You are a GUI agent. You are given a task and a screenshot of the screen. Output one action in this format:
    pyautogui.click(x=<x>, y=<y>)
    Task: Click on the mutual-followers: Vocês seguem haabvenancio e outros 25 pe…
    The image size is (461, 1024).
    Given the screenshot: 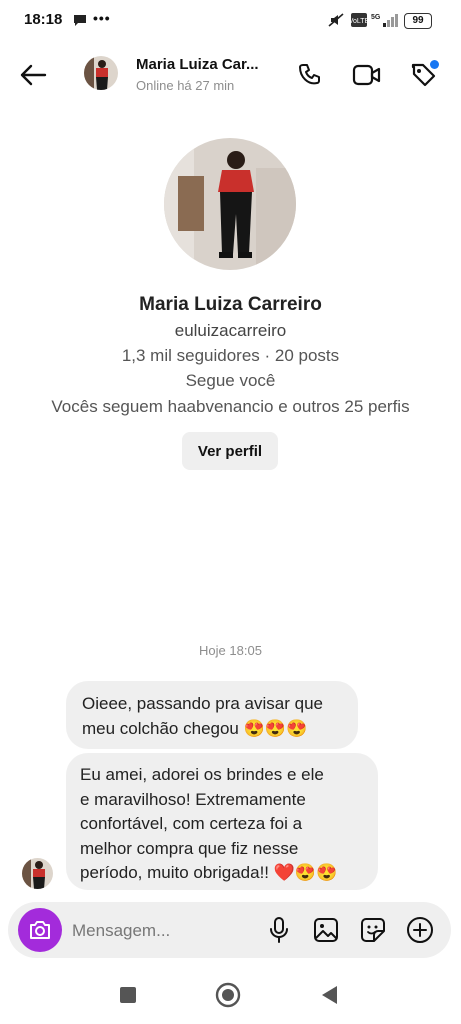 What is the action you would take?
    pyautogui.click(x=230, y=406)
    